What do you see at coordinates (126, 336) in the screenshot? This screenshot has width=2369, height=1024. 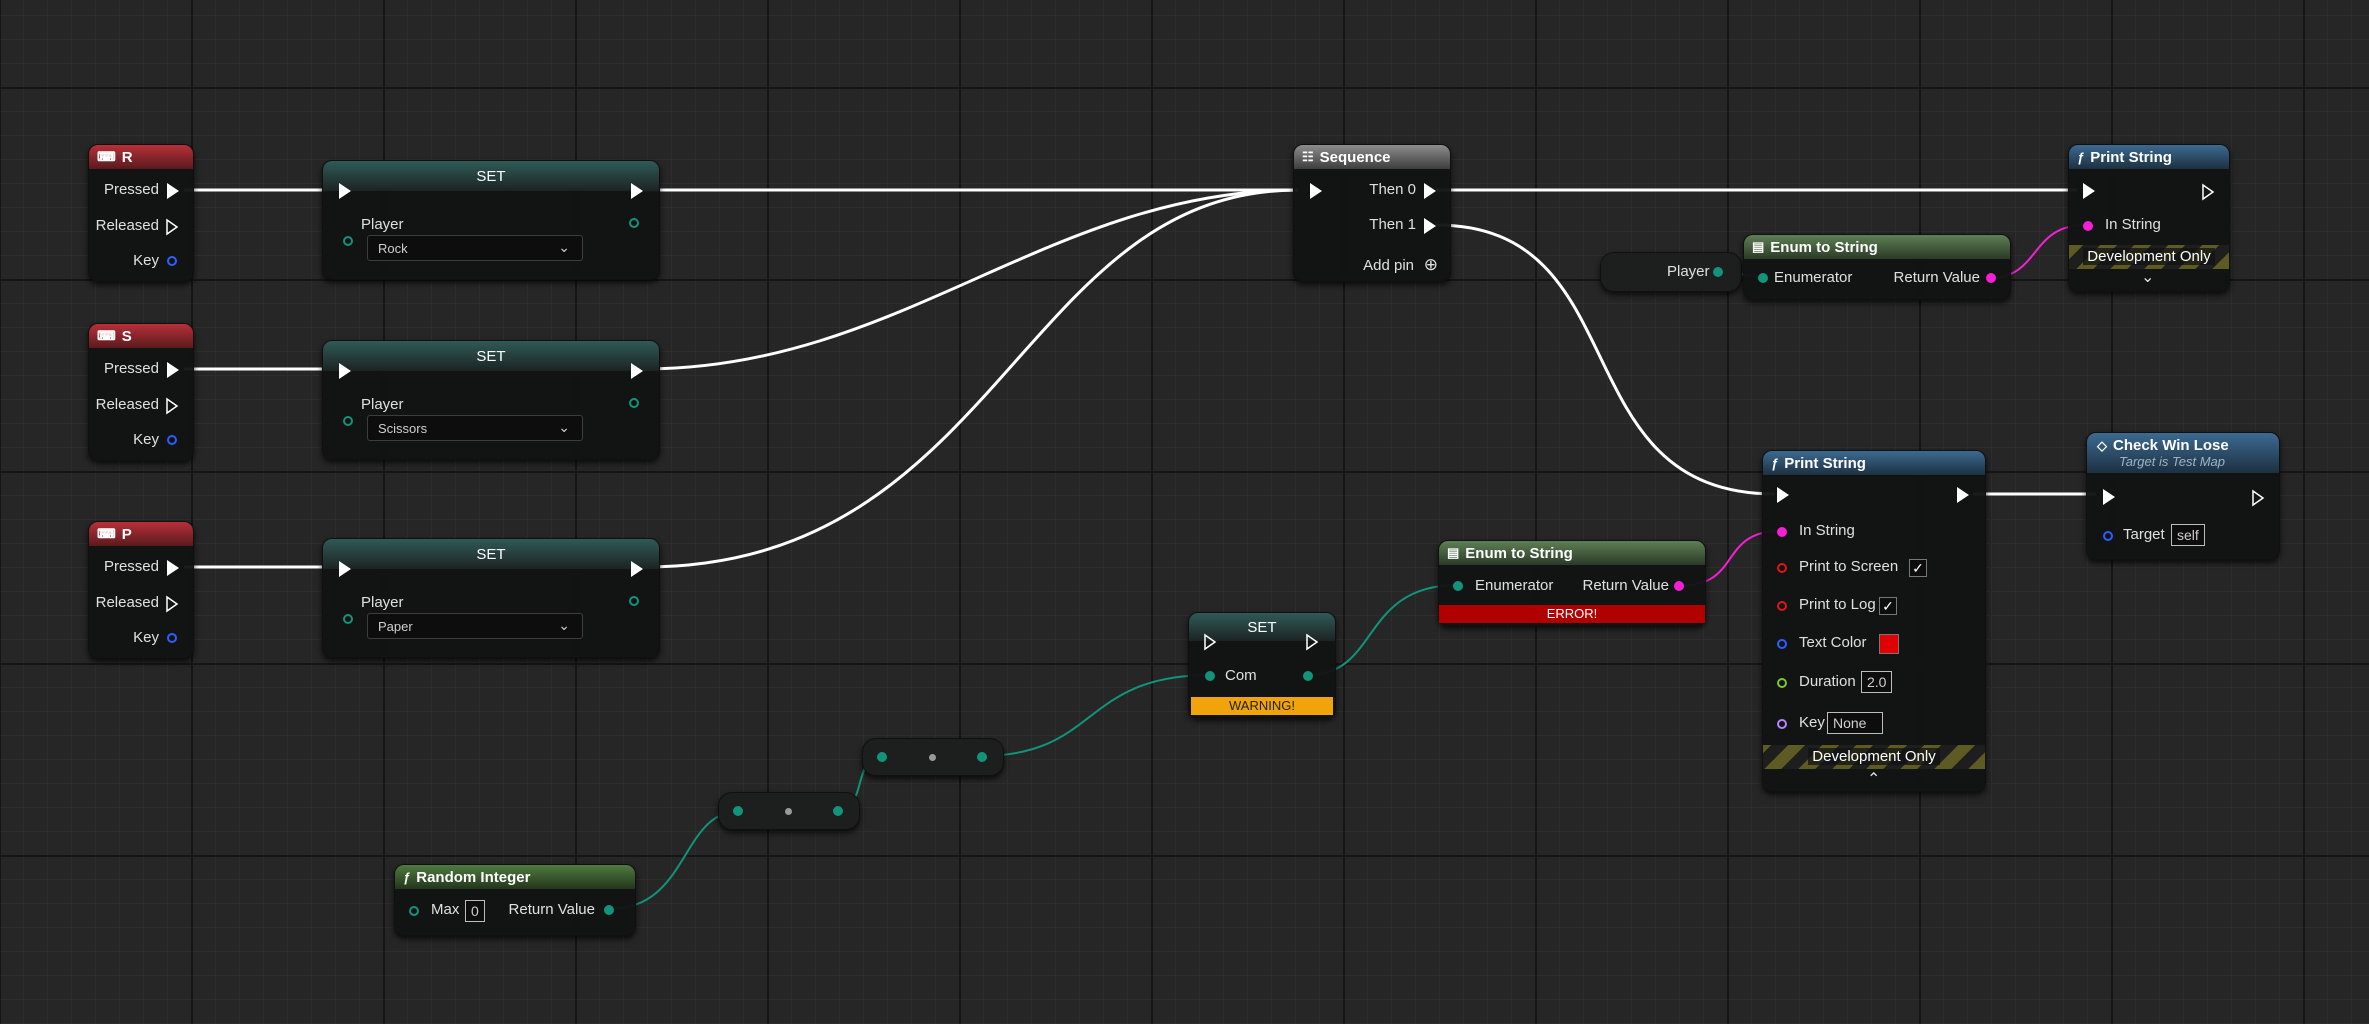 I see `key-node-title: S` at bounding box center [126, 336].